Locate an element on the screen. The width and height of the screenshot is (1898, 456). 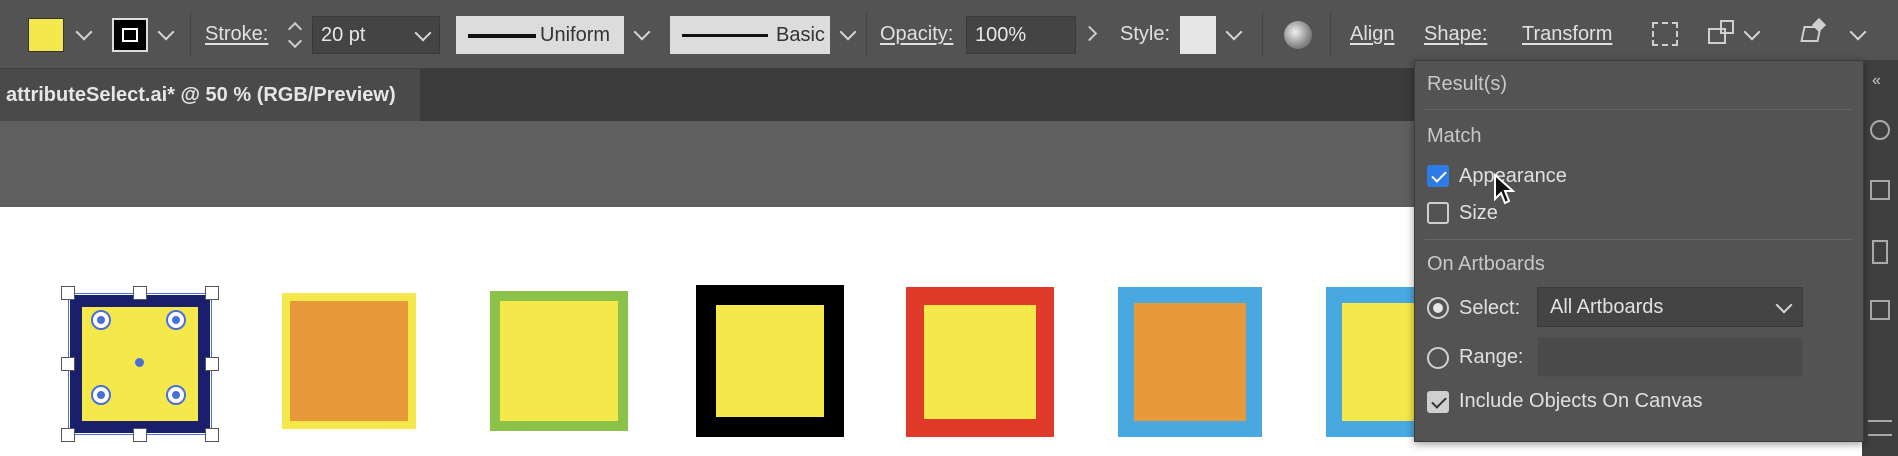
brush-label: Basic is located at coordinates (800, 35).